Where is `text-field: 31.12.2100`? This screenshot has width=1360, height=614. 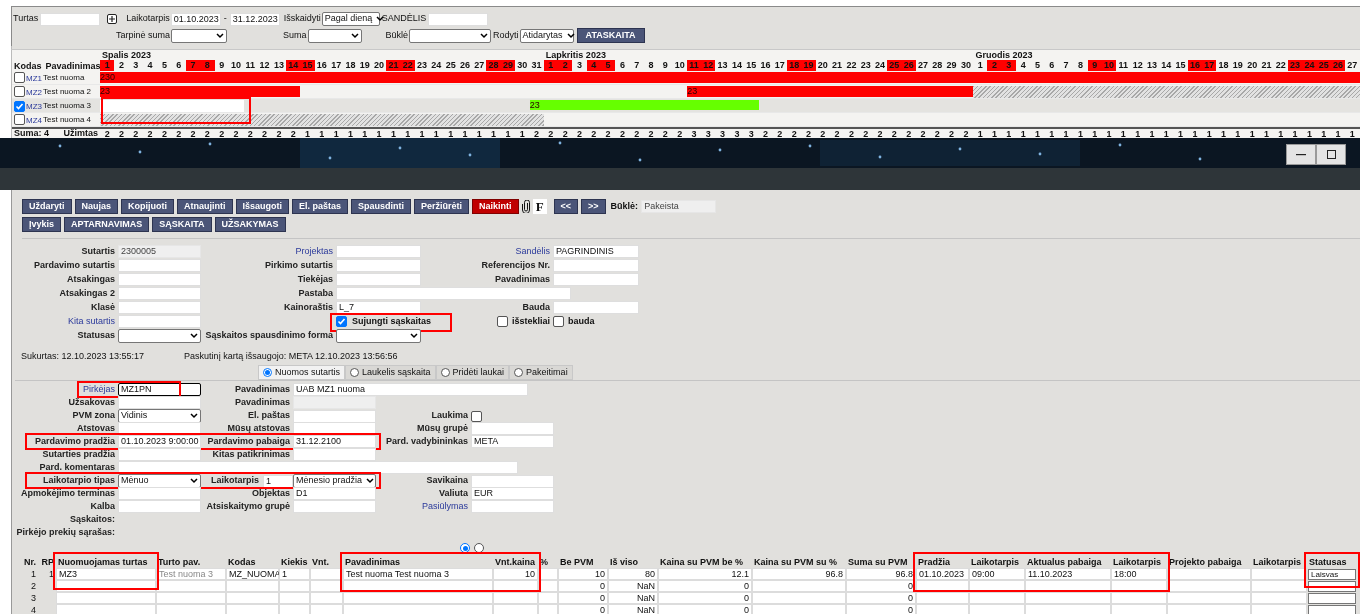 text-field: 31.12.2100 is located at coordinates (334, 442).